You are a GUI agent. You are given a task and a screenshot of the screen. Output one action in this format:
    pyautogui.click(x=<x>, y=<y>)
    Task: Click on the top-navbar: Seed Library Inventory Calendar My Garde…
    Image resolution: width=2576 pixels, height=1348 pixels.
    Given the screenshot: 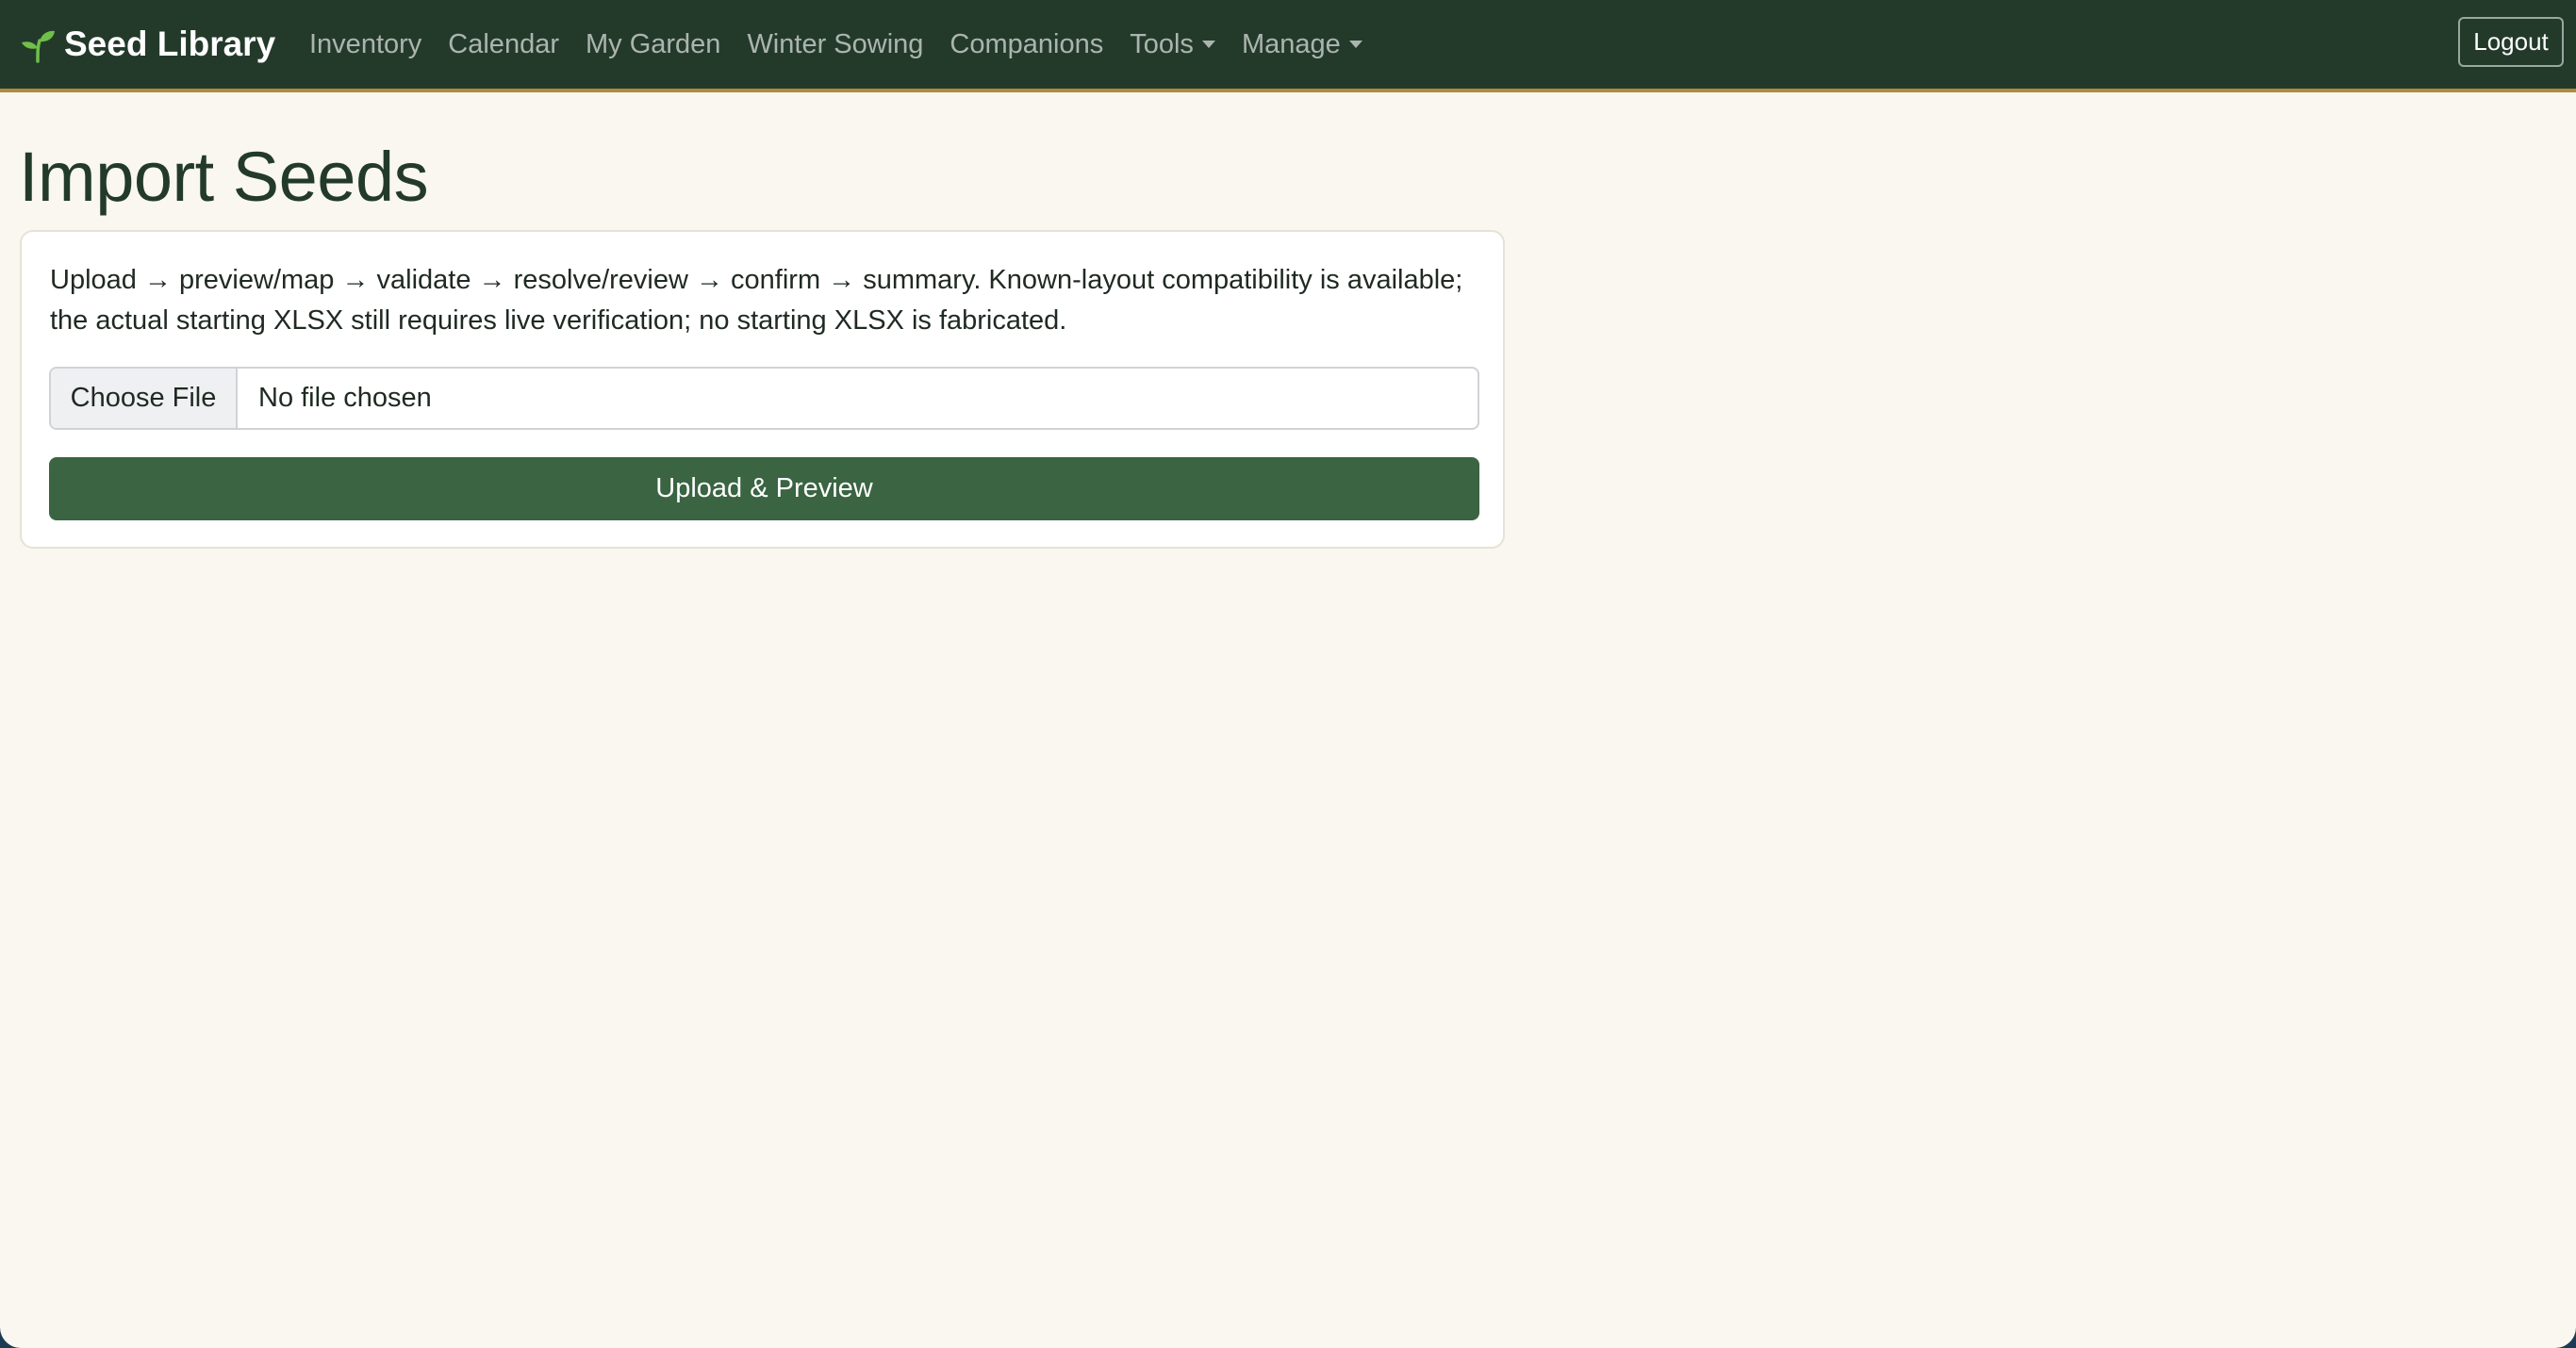 What is the action you would take?
    pyautogui.click(x=1288, y=46)
    